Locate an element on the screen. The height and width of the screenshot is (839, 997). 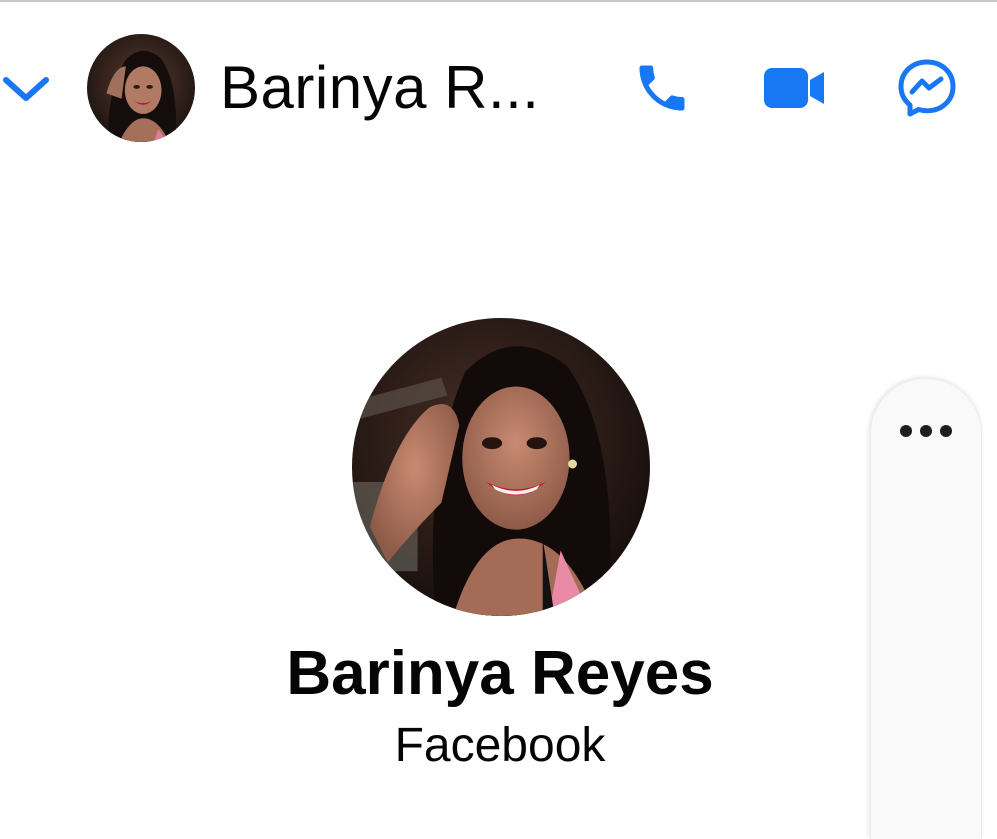
profile-subtitle: Facebook is located at coordinates (500, 745).